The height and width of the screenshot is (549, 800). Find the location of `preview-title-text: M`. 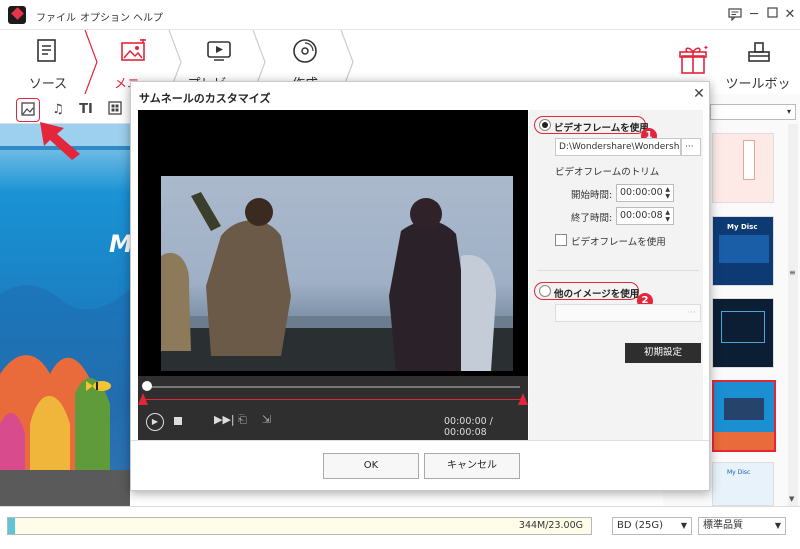

preview-title-text: M is located at coordinates (119, 244).